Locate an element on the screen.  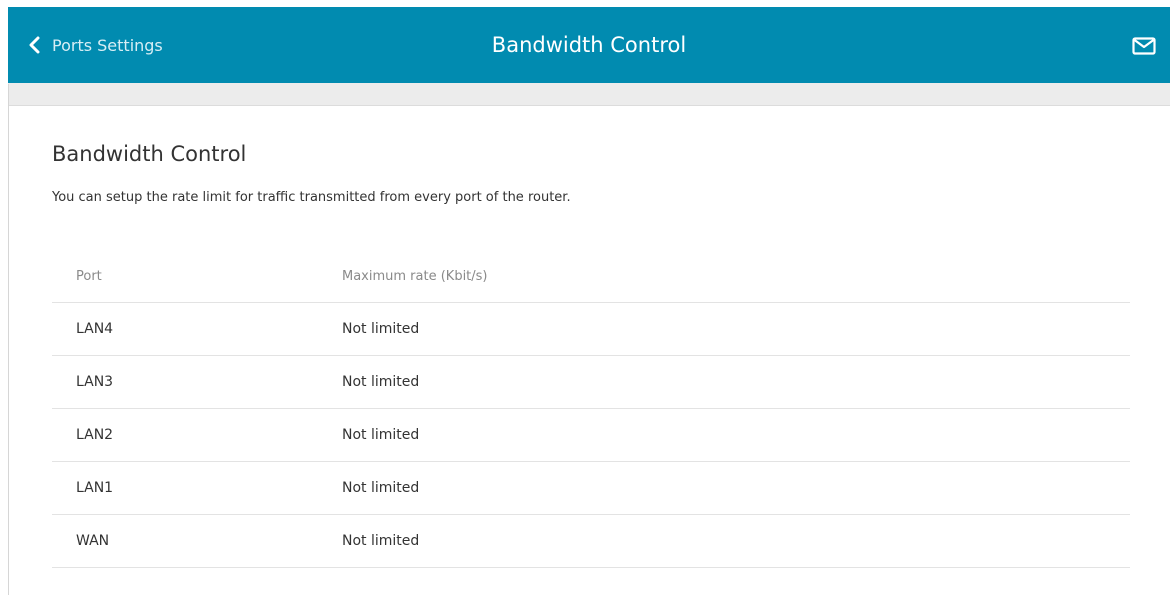
column-header-max-rate: Maximum rate (Kbit/s) is located at coordinates (415, 276).